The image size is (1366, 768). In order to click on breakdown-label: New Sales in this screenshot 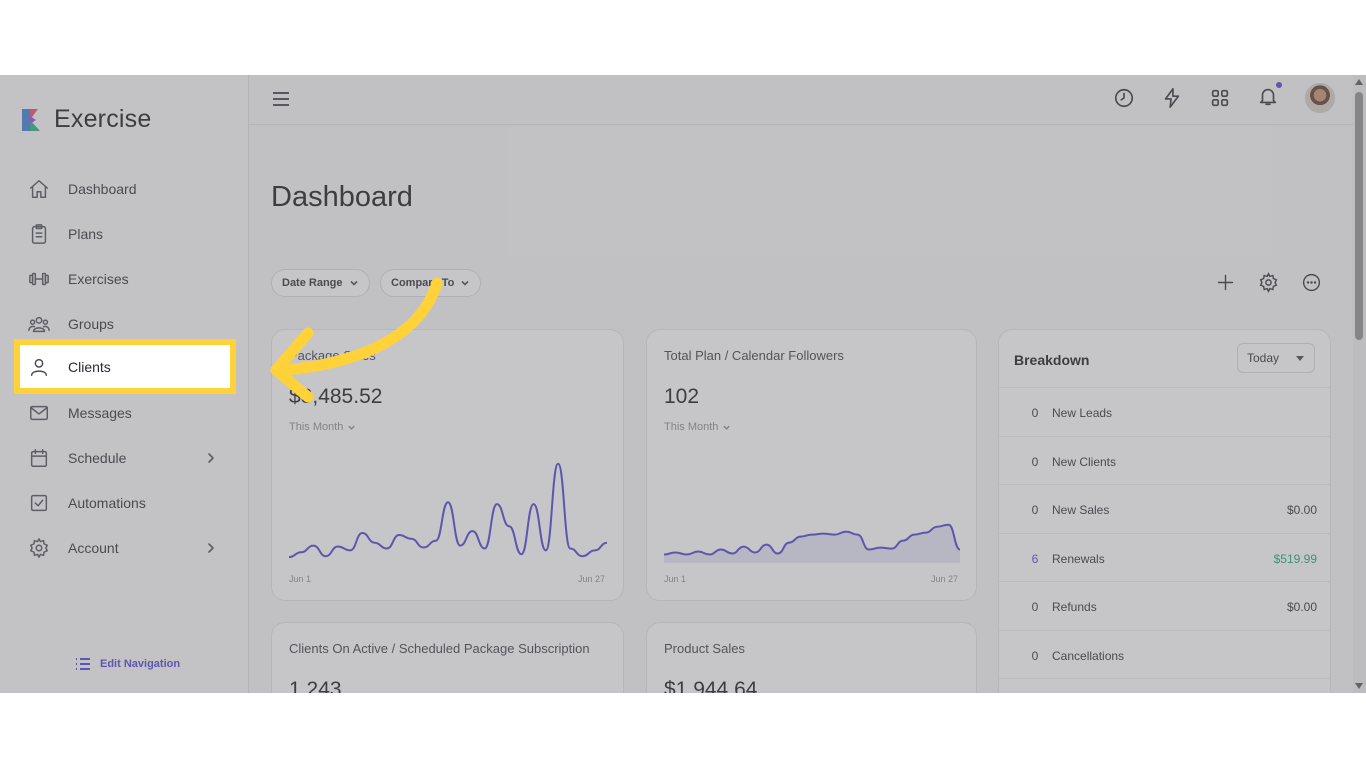, I will do `click(1081, 510)`.